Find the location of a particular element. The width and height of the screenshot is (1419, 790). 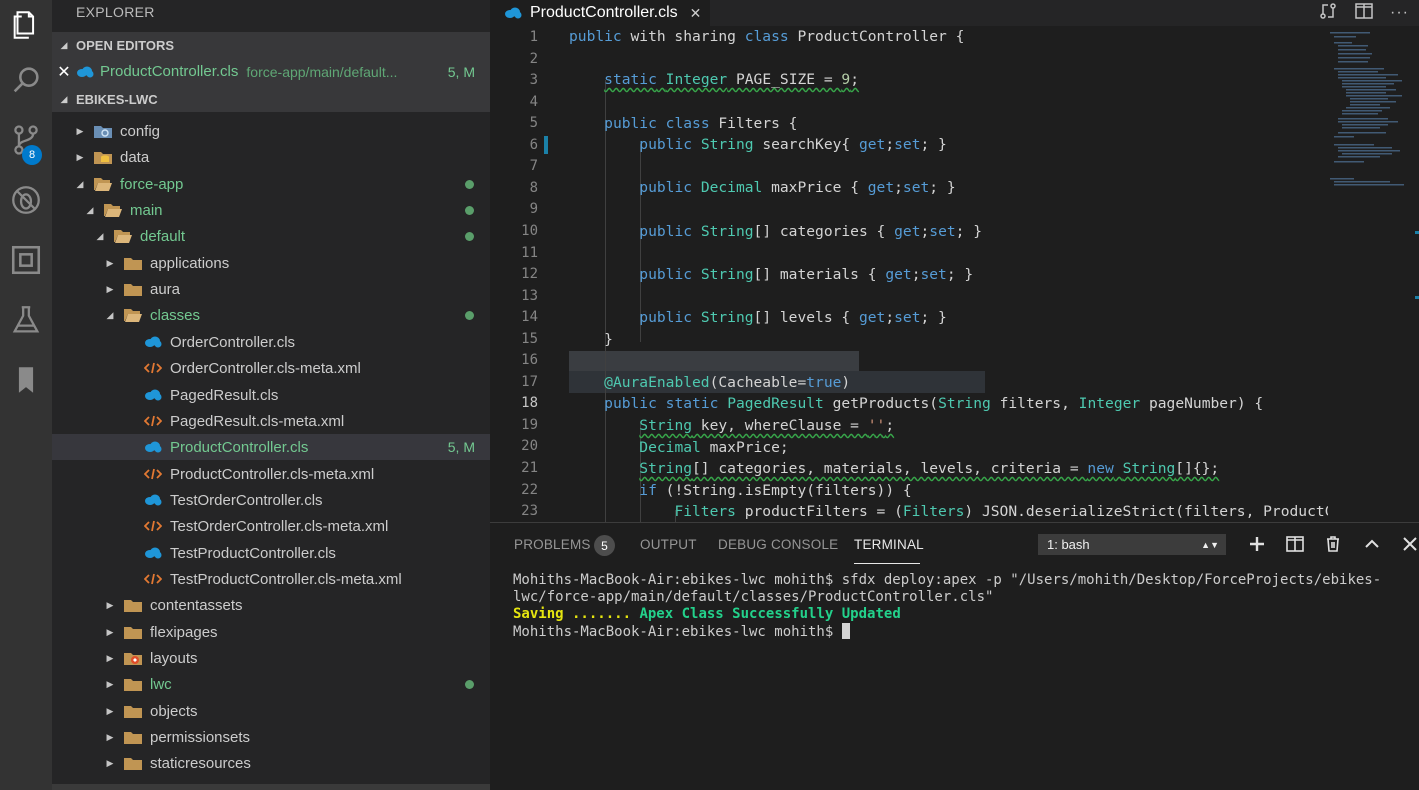

tree-item: TestProductController.cls-meta.xml is located at coordinates (271, 579).